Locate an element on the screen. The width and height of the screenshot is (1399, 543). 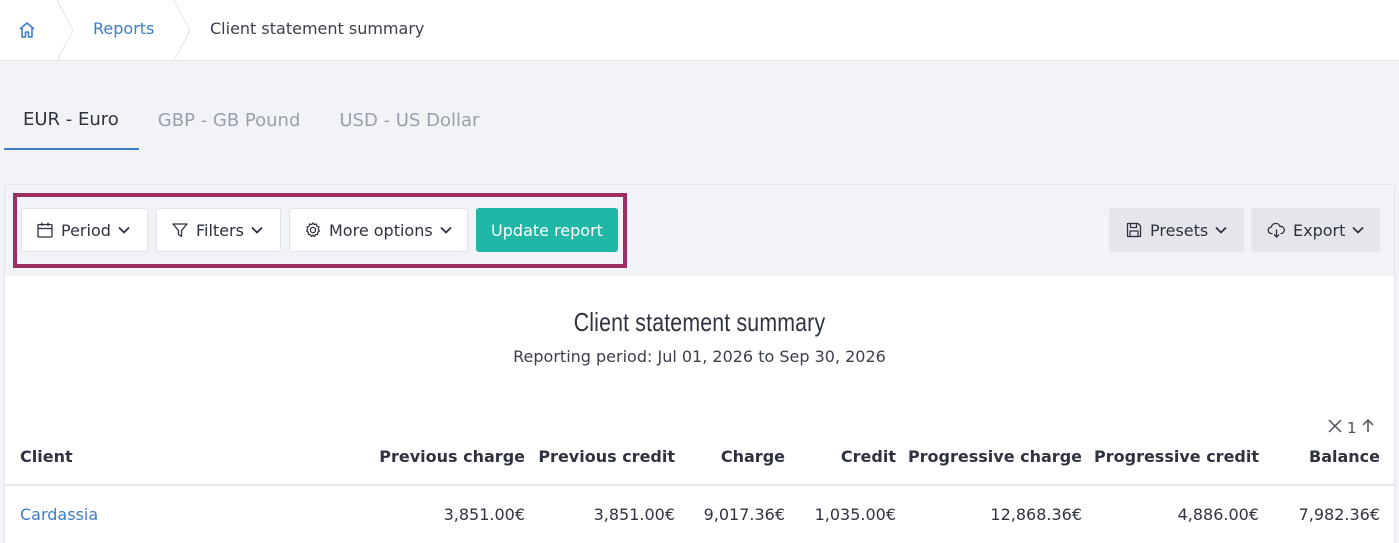
period-button: Period is located at coordinates (84, 230).